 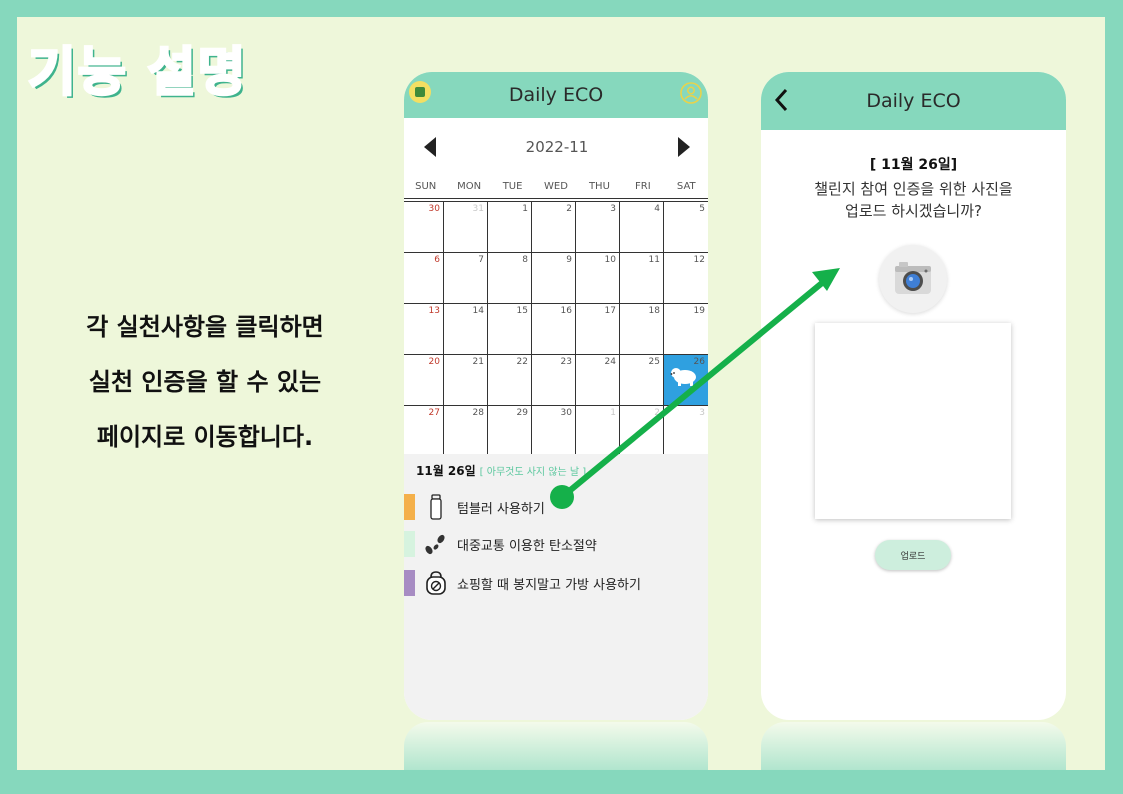 I want to click on calendar-day: 9, so click(x=554, y=278).